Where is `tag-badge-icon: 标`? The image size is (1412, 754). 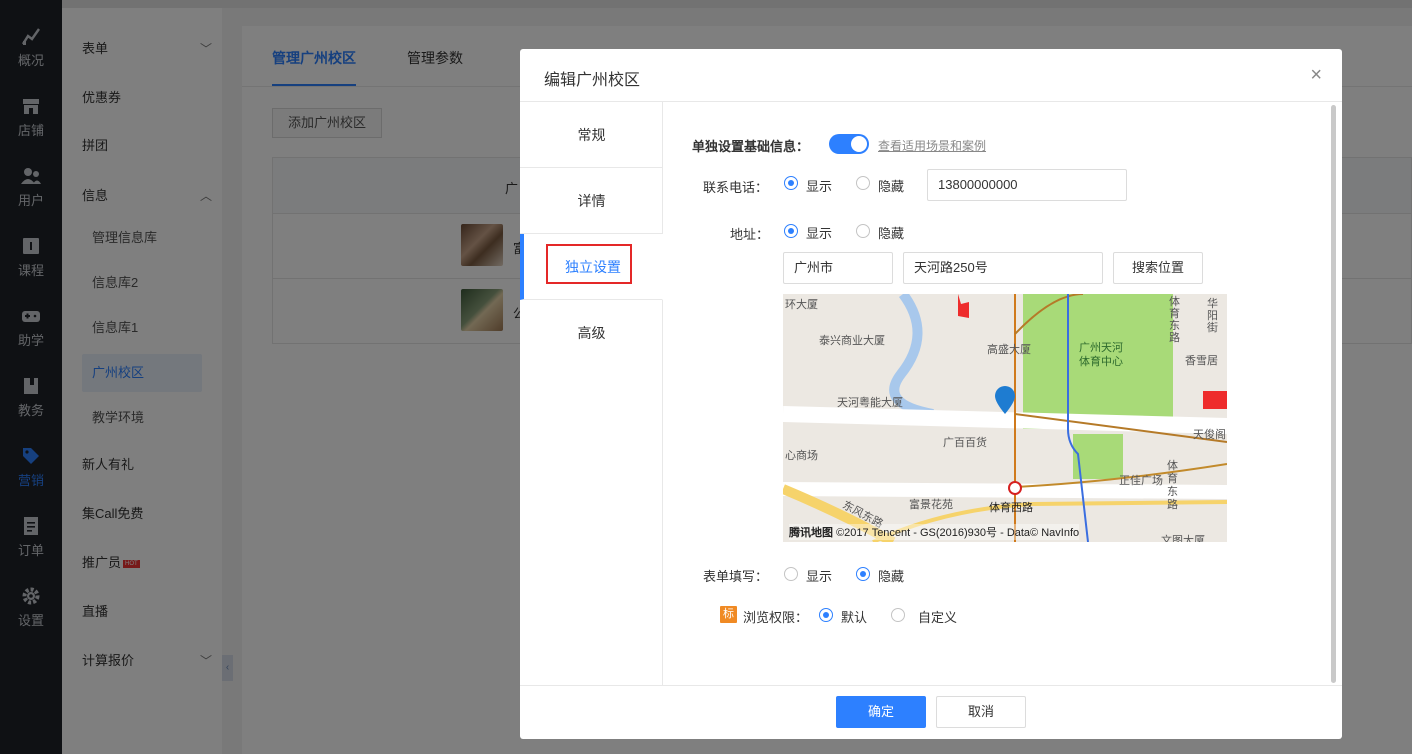 tag-badge-icon: 标 is located at coordinates (728, 614).